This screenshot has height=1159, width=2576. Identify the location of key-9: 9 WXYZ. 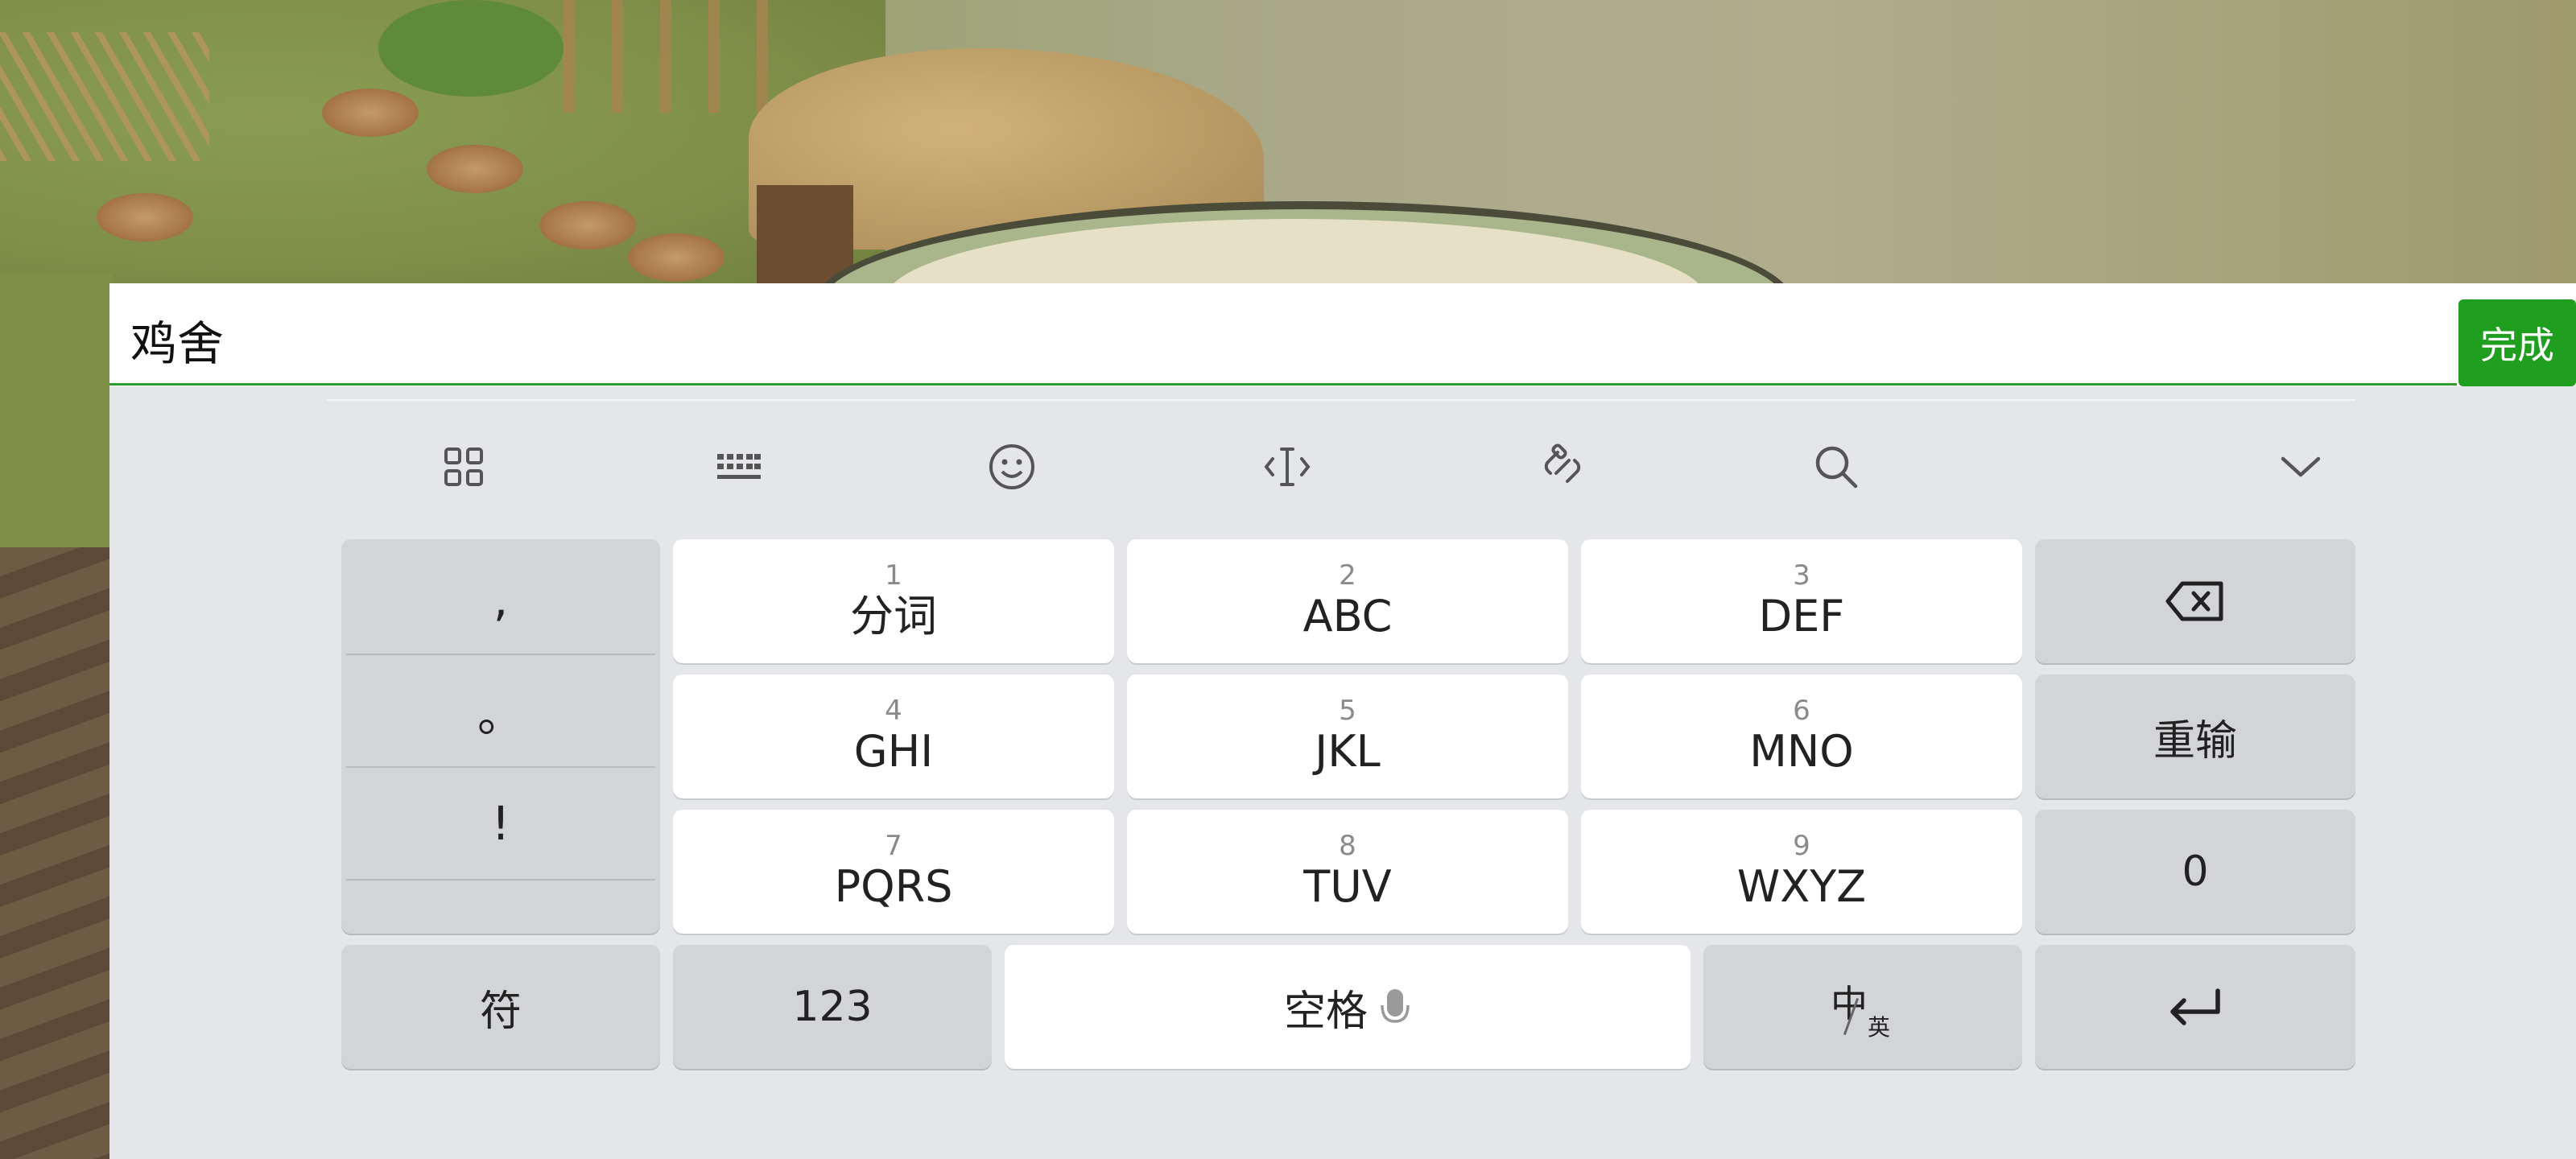
(1801, 872).